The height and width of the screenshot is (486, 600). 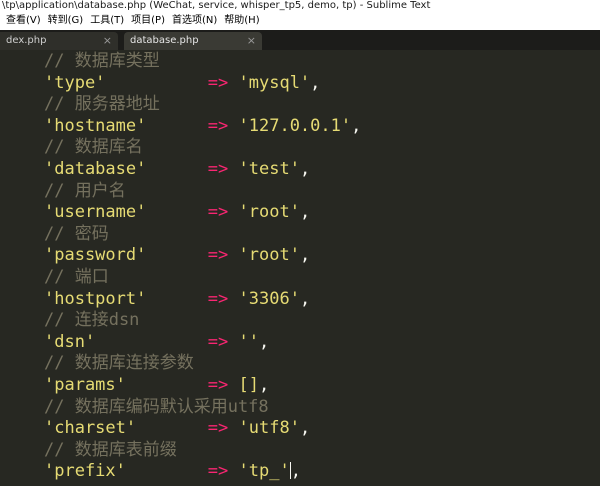 I want to click on menu-tools: 工具(T), so click(x=110, y=21).